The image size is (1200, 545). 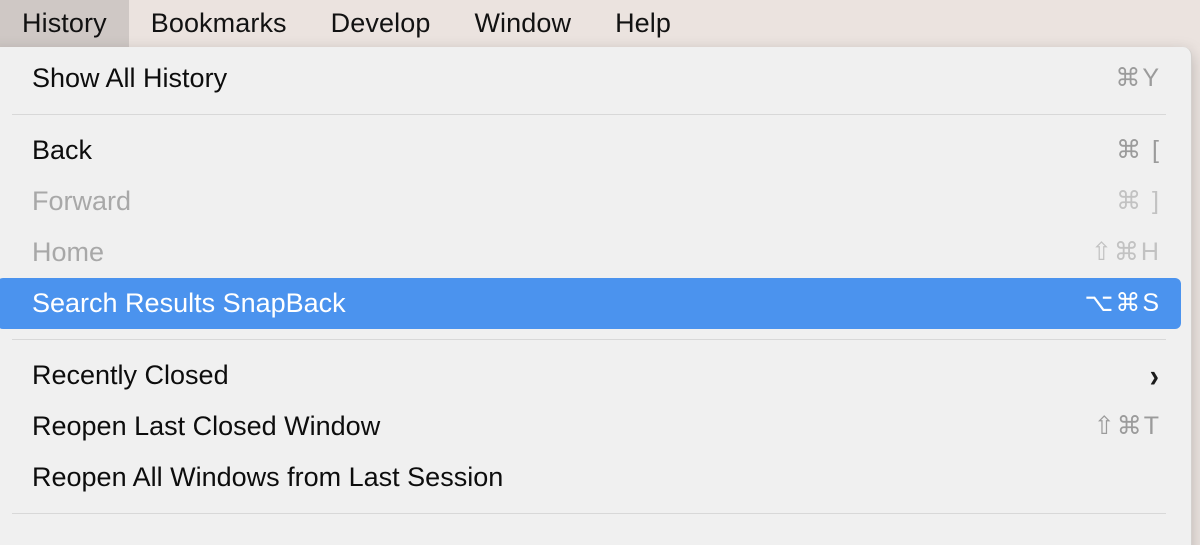 What do you see at coordinates (590, 78) in the screenshot?
I see `menu-item-show-all-history: Show All History ⌘Y` at bounding box center [590, 78].